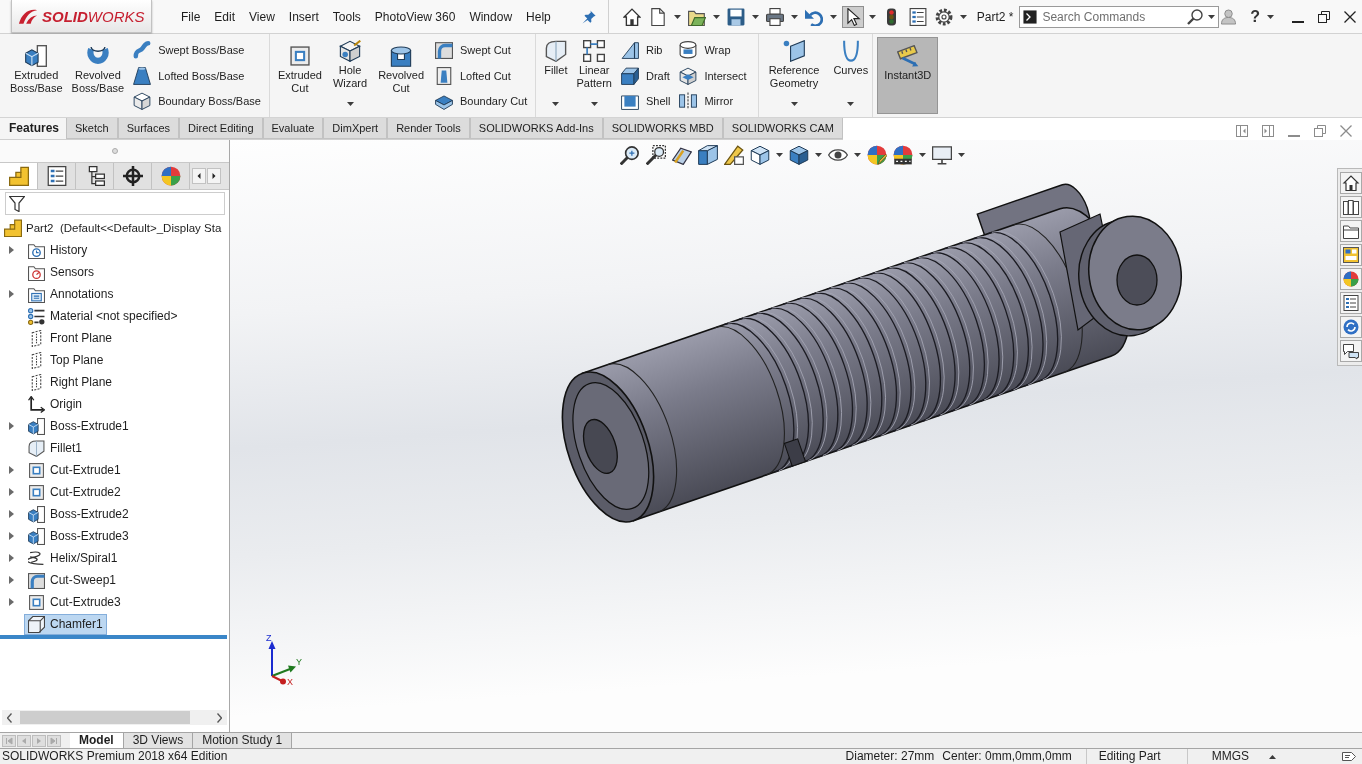  I want to click on menu-item: Window, so click(491, 16).